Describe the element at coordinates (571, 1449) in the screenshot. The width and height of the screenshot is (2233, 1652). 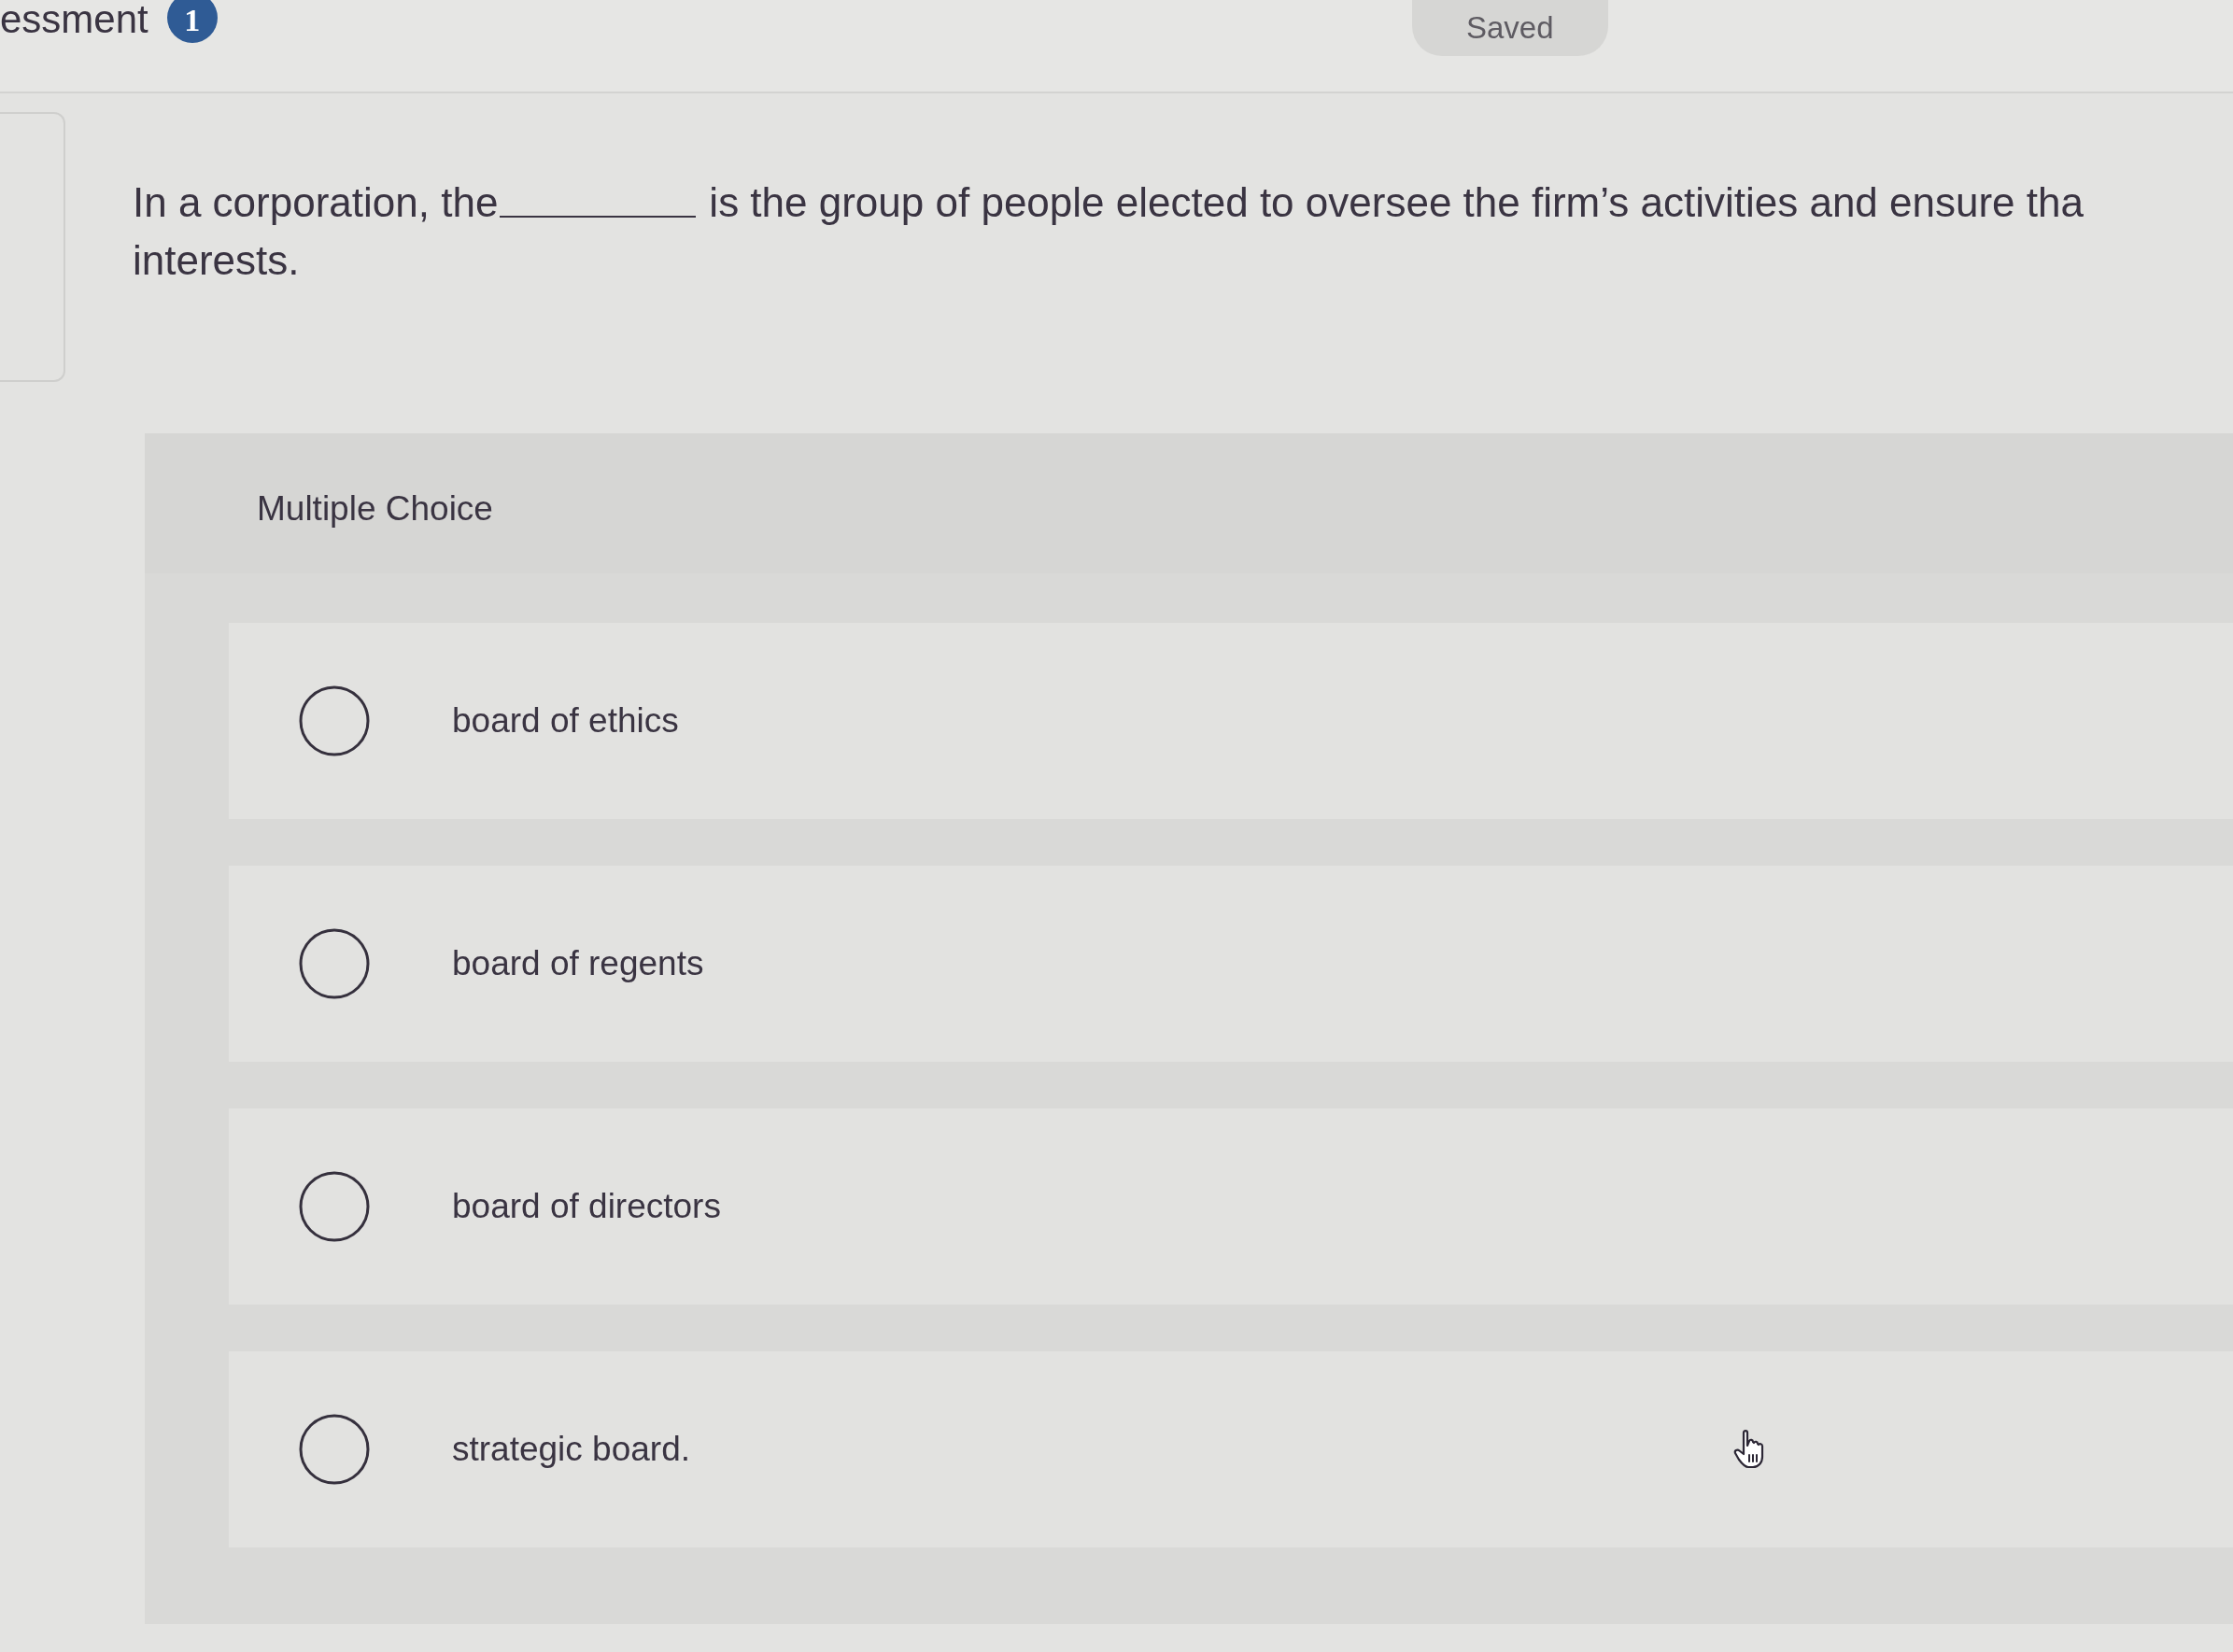
I see `option-label: strategic board.` at that location.